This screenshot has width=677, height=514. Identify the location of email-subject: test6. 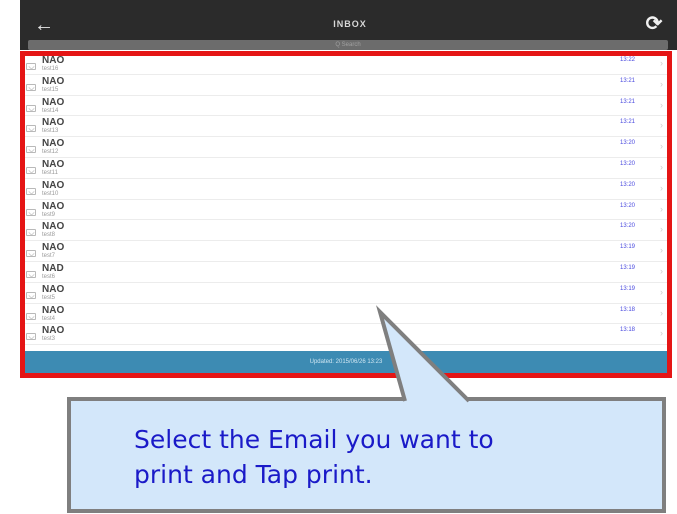
(49, 277).